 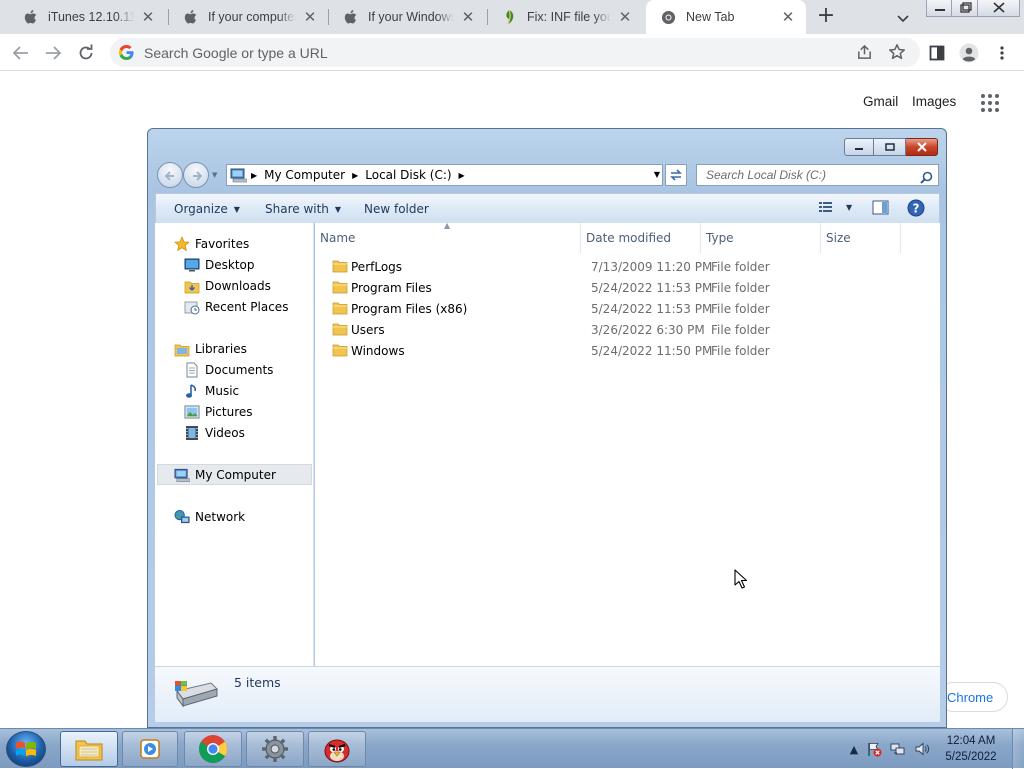 What do you see at coordinates (998, 8) in the screenshot?
I see `close-window-button` at bounding box center [998, 8].